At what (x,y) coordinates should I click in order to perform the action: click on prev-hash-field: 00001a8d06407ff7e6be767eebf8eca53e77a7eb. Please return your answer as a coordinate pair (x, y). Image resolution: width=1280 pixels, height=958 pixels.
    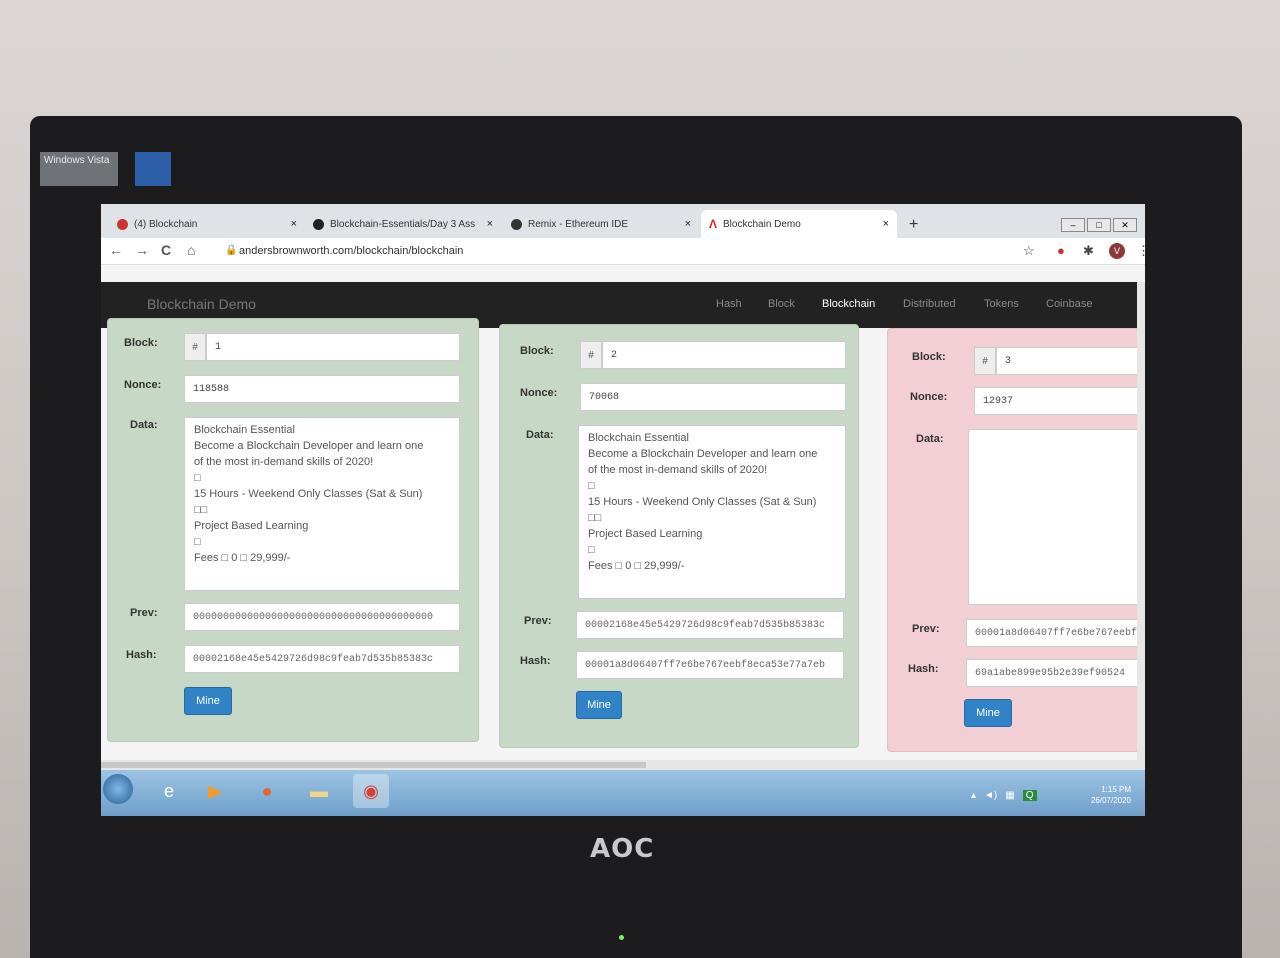
    Looking at the image, I should click on (1055, 633).